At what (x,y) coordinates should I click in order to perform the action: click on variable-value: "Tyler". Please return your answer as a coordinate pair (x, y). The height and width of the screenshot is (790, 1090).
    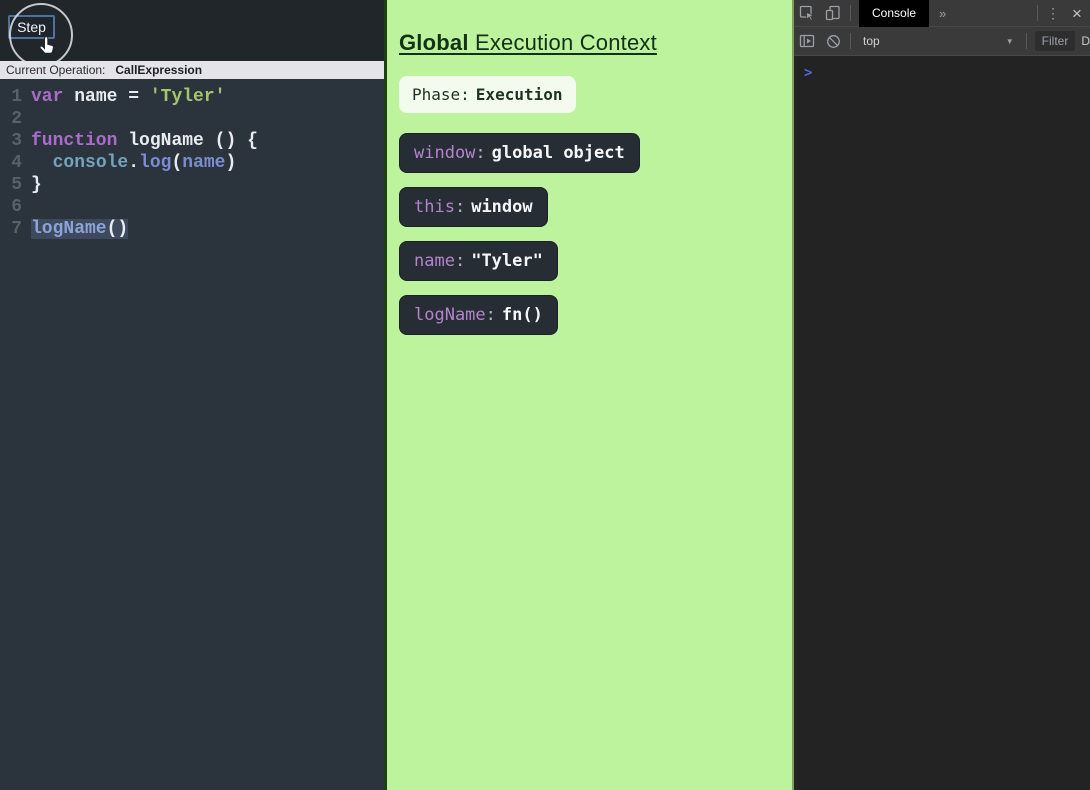
    Looking at the image, I should click on (507, 261).